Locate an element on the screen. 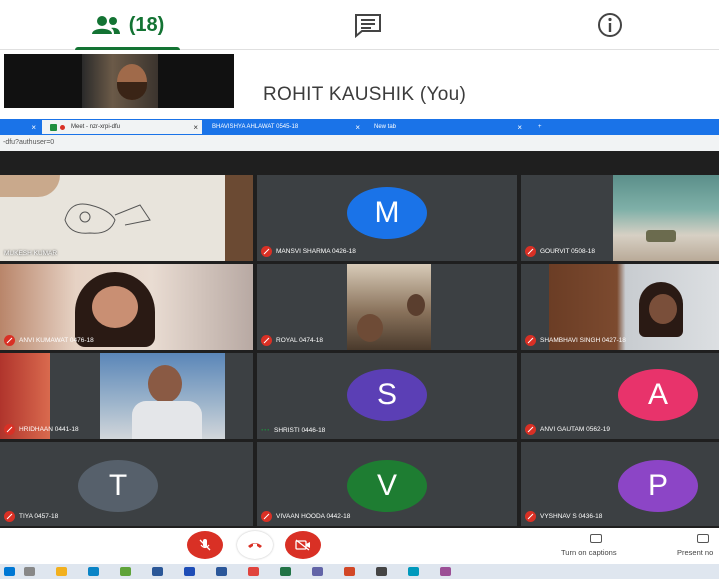 This screenshot has height=579, width=719. participant-name: VIVAAN HOODA 0442-18 is located at coordinates (313, 516).